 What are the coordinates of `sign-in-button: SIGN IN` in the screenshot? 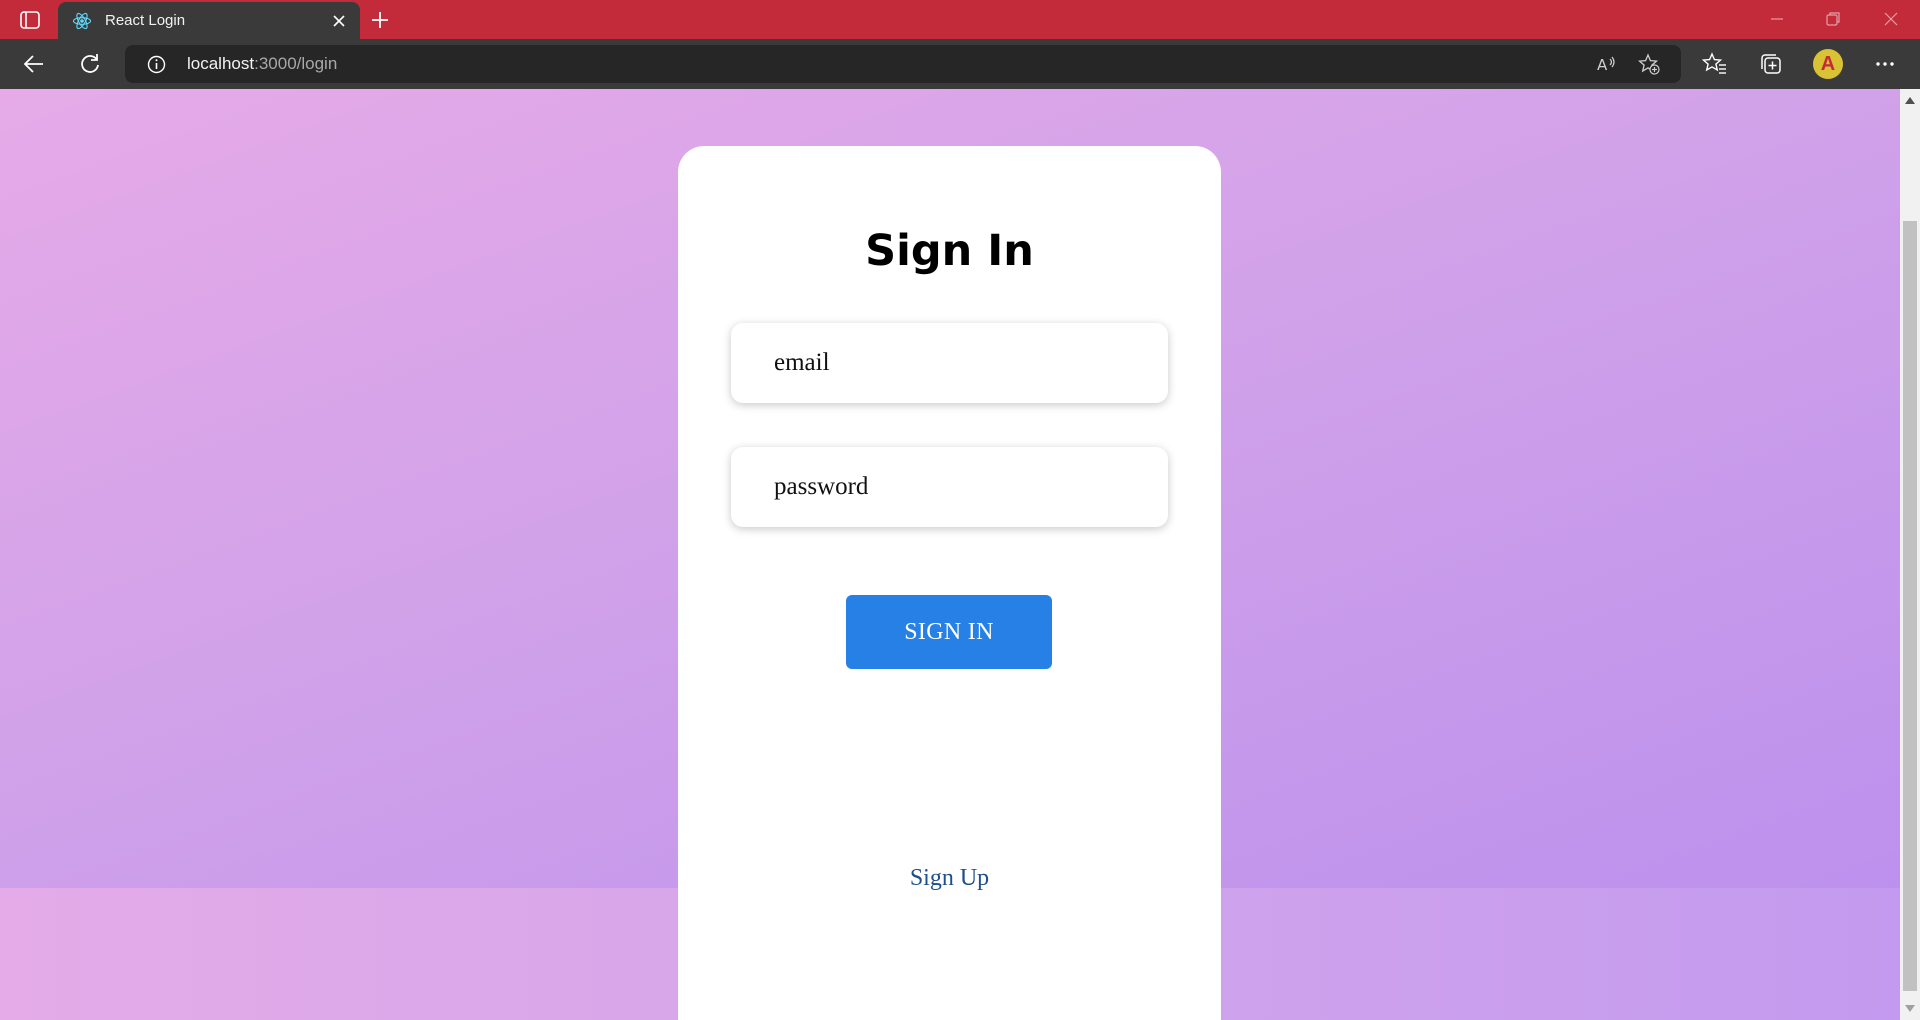 It's located at (949, 632).